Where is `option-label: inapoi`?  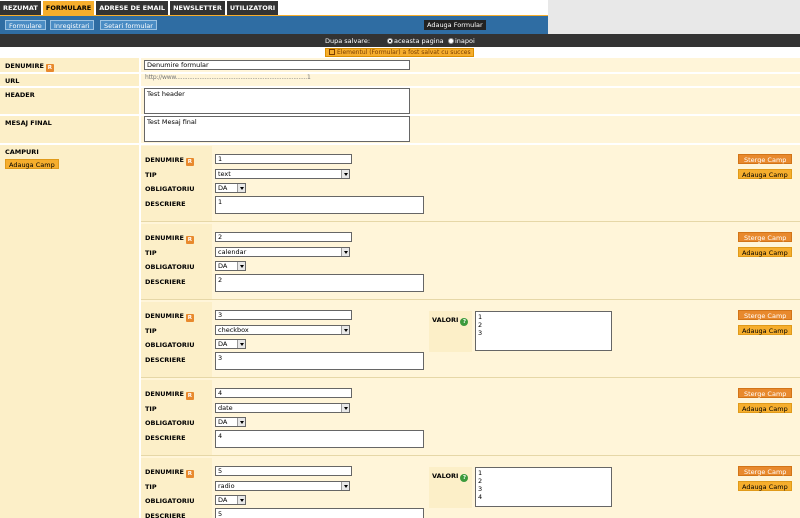
option-label: inapoi is located at coordinates (465, 41).